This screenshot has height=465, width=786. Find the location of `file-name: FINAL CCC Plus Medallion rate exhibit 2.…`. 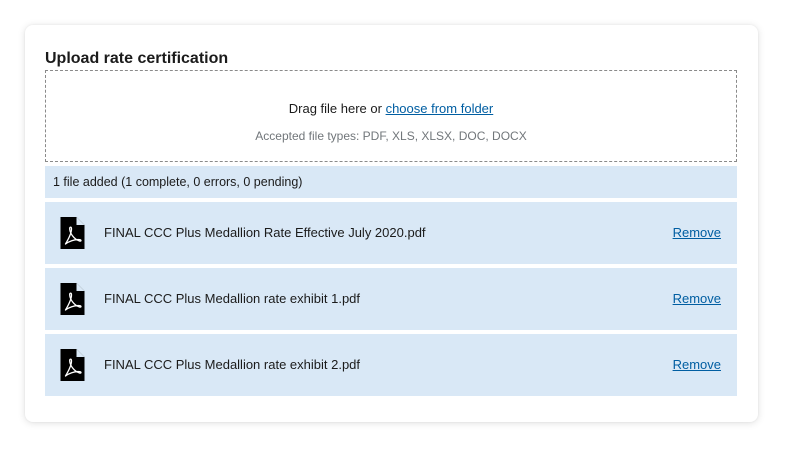

file-name: FINAL CCC Plus Medallion rate exhibit 2.… is located at coordinates (232, 364).